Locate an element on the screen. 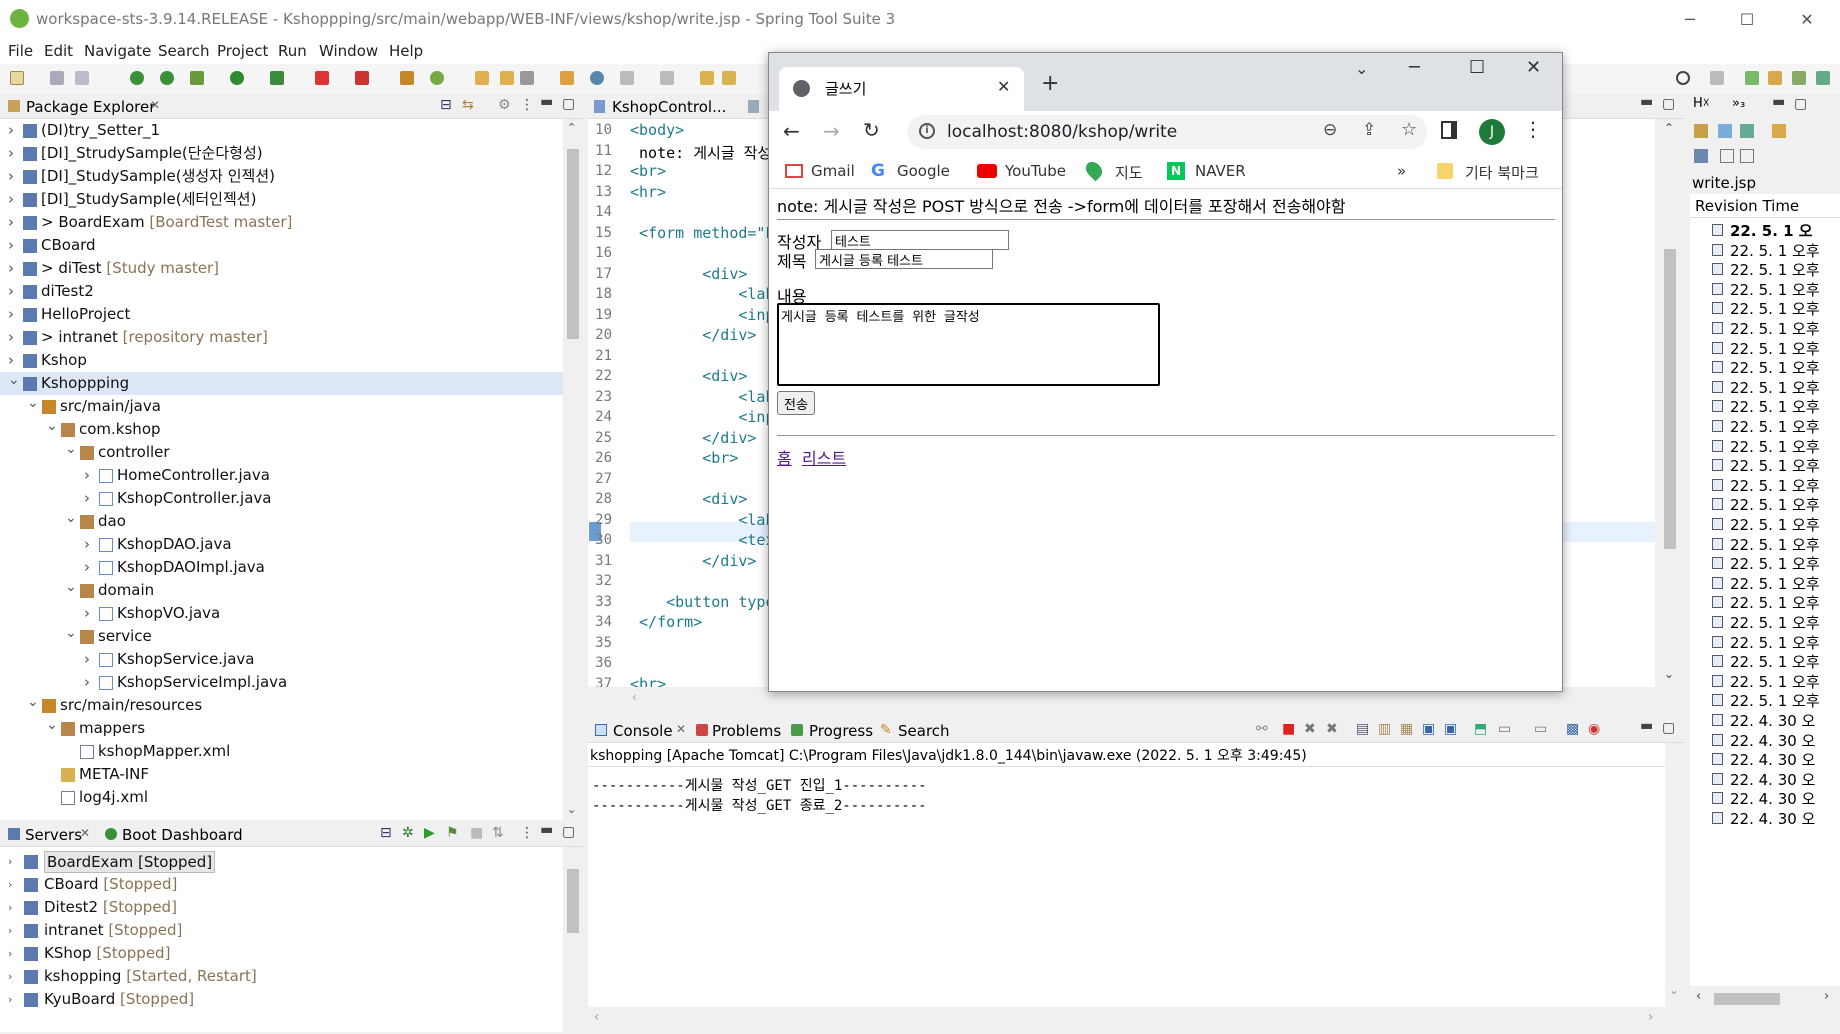 This screenshot has width=1840, height=1034. address-bar: i localhost:8080/kshop/write ⊖ ⇪ ☆ is located at coordinates (1167, 132).